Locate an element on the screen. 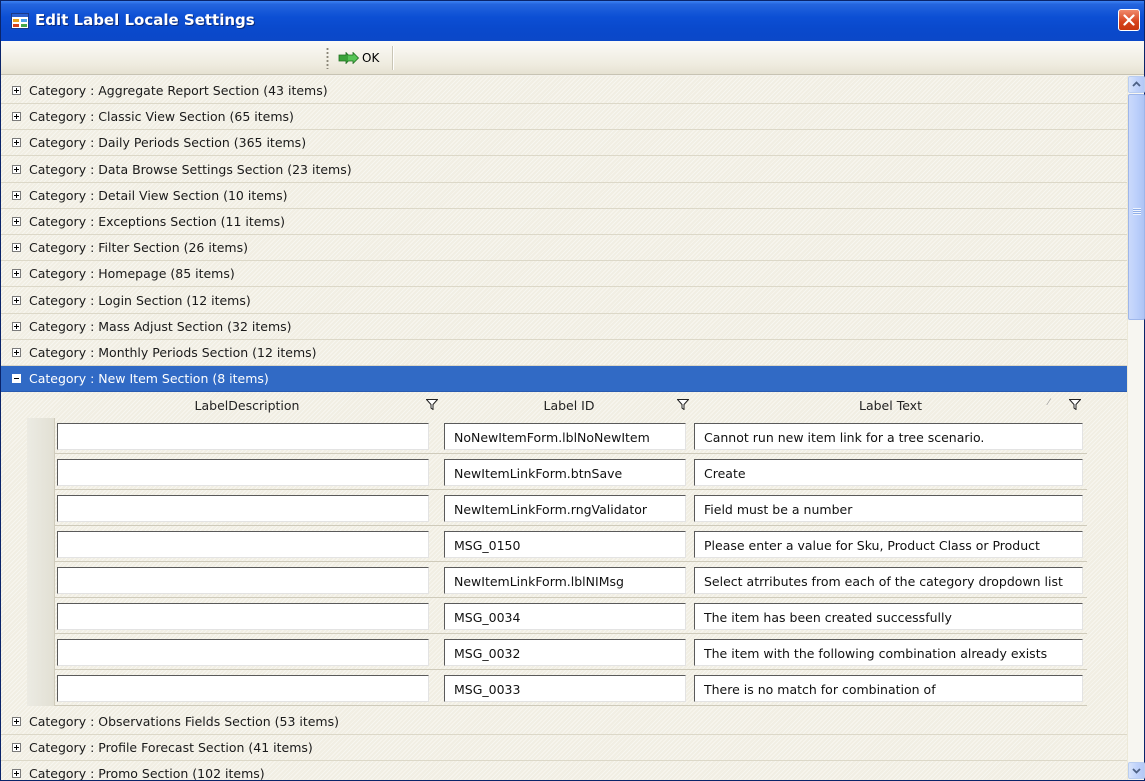  ok-button: OK is located at coordinates (358, 58).